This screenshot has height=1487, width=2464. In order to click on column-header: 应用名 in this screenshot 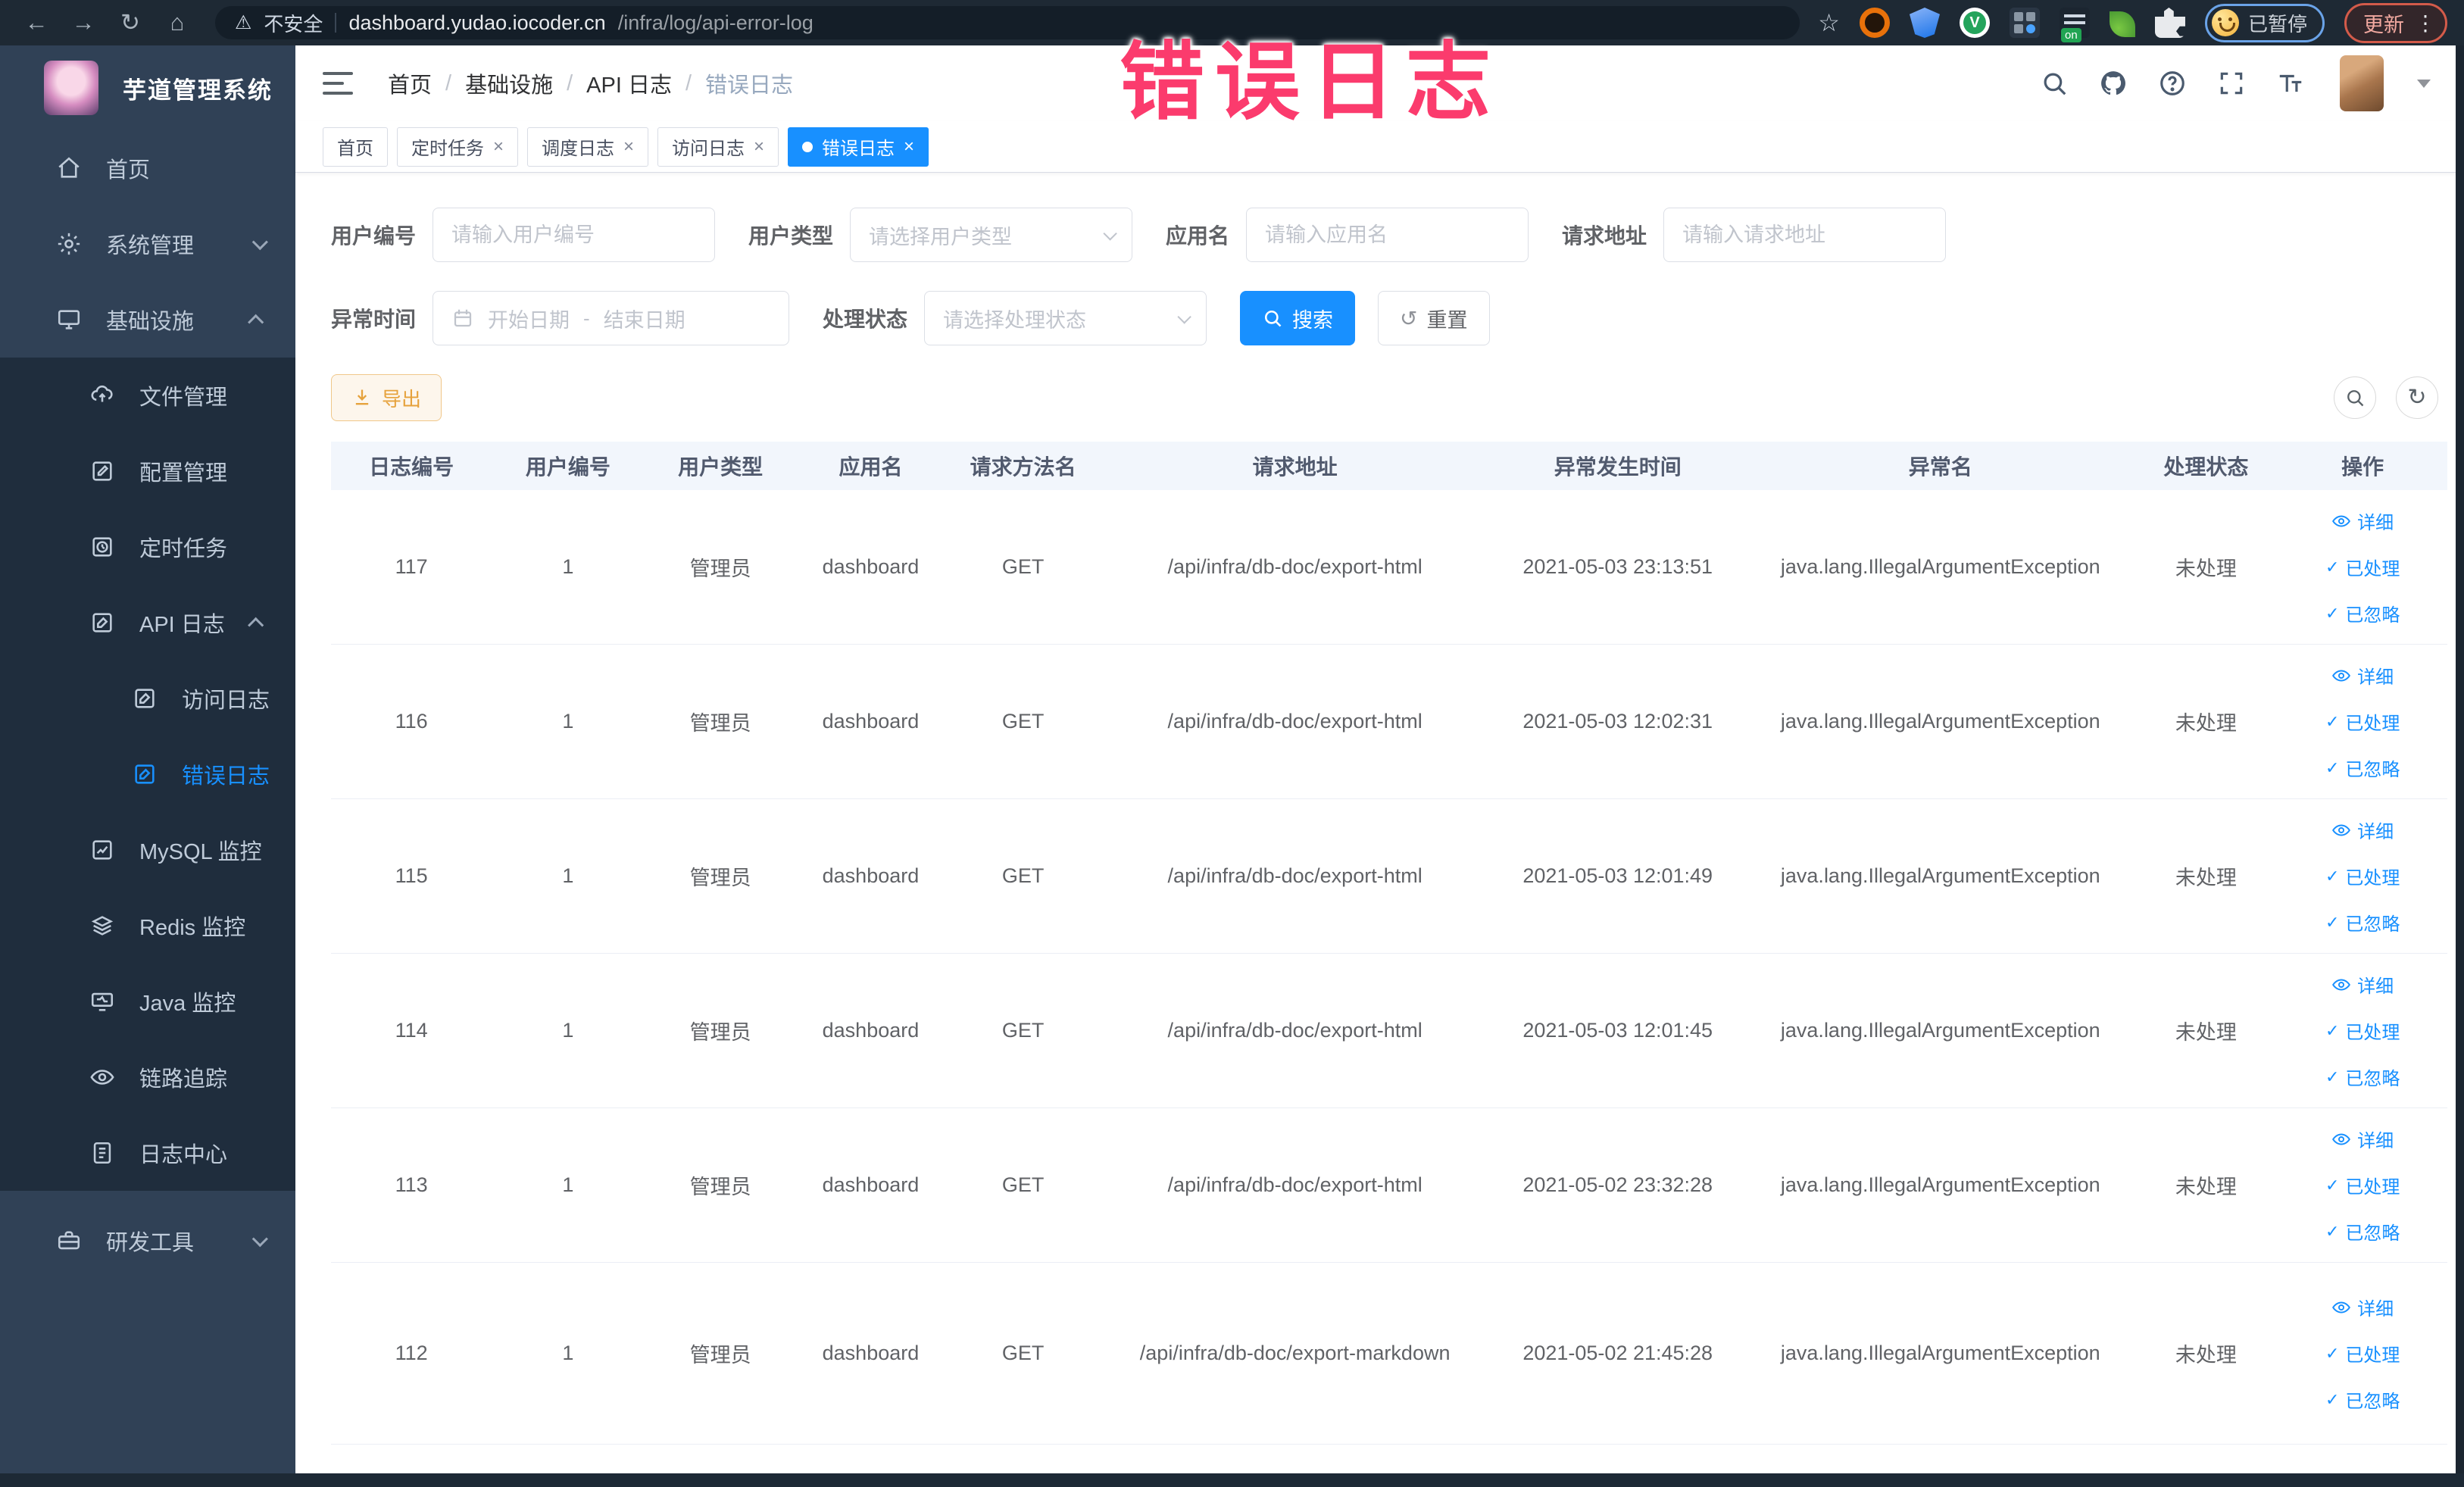, I will do `click(871, 467)`.